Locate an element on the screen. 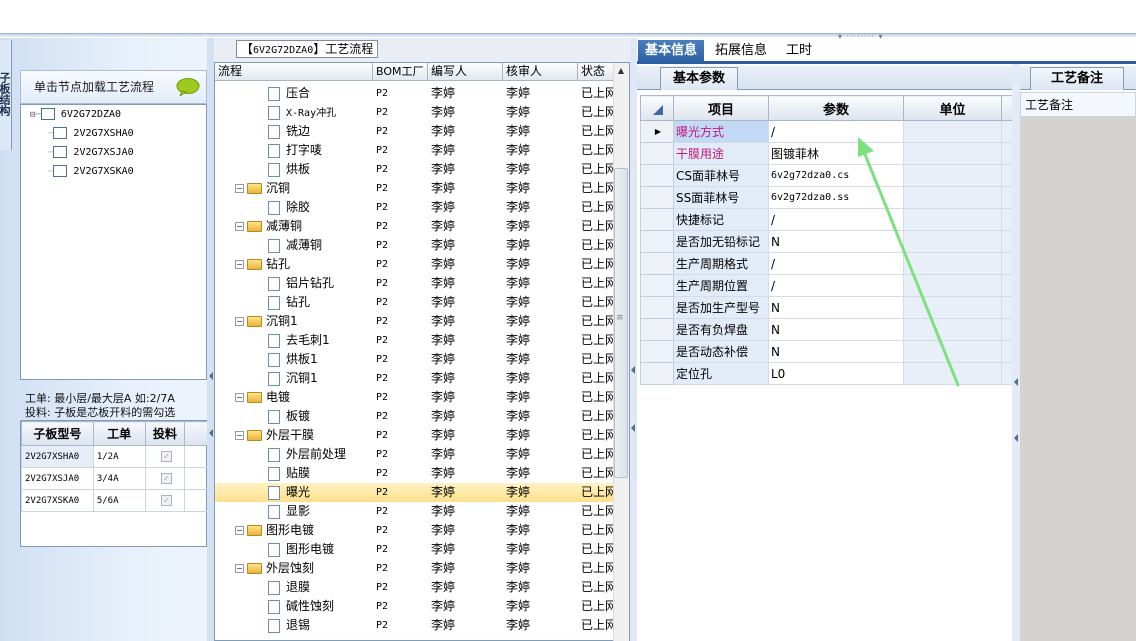 This screenshot has height=641, width=1136. flow-step-row: 烘板 P2 李婷 李婷 已上网 is located at coordinates (414, 169).